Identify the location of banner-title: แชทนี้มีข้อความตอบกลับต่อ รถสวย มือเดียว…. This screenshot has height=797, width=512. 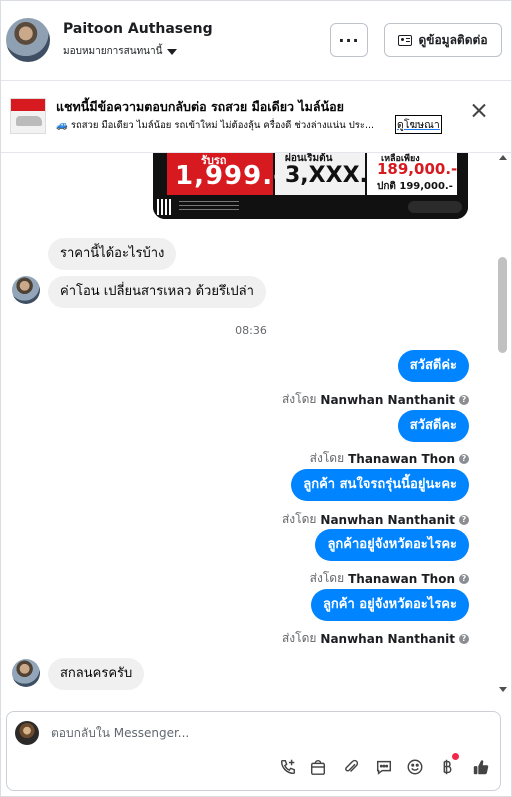
(200, 106).